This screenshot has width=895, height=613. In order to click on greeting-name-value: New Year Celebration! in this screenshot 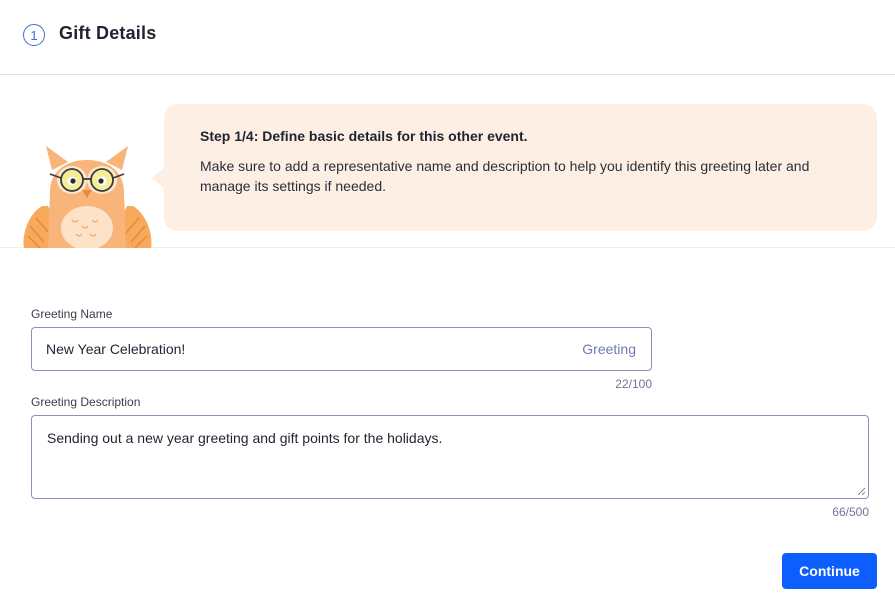, I will do `click(116, 349)`.